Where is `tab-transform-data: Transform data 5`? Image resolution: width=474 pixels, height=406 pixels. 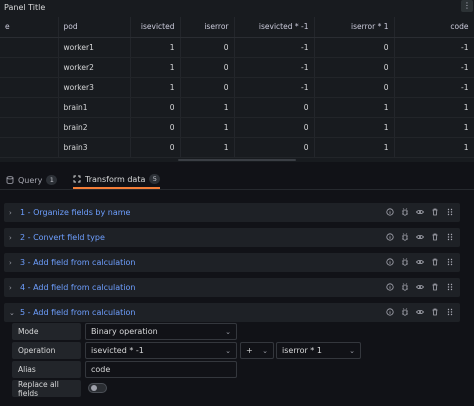 tab-transform-data: Transform data 5 is located at coordinates (117, 180).